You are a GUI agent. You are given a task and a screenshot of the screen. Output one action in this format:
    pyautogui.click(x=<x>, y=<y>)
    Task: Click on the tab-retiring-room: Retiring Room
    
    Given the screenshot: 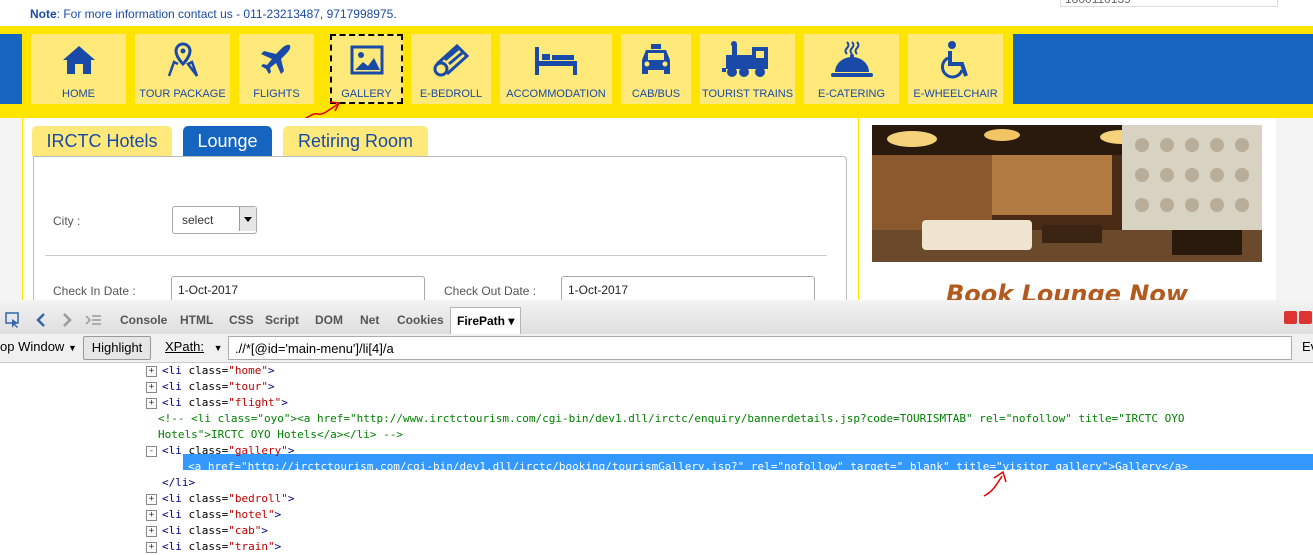 What is the action you would take?
    pyautogui.click(x=355, y=141)
    